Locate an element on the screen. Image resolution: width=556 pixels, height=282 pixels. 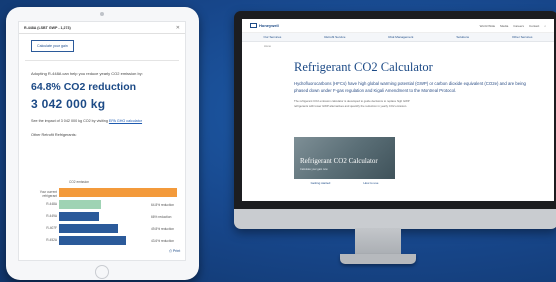
page-title: Refrigerant CO2 Calculator is located at coordinates (363, 67).